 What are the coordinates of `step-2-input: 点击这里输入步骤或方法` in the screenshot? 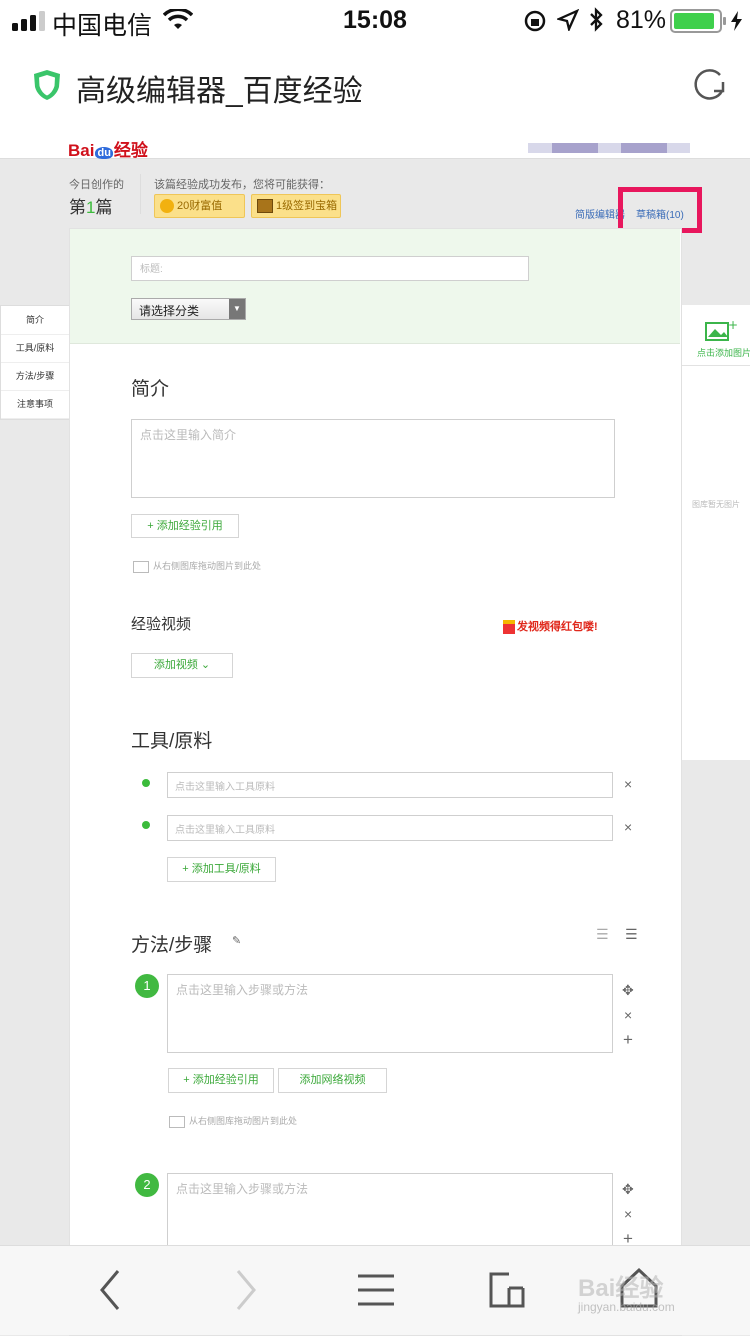 It's located at (390, 1212).